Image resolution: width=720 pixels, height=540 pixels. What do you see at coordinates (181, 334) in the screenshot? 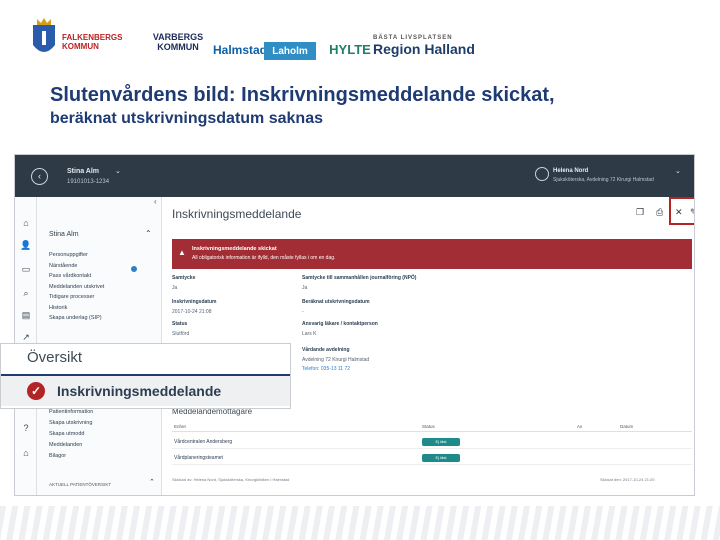
I see `status-value: Slutförd` at bounding box center [181, 334].